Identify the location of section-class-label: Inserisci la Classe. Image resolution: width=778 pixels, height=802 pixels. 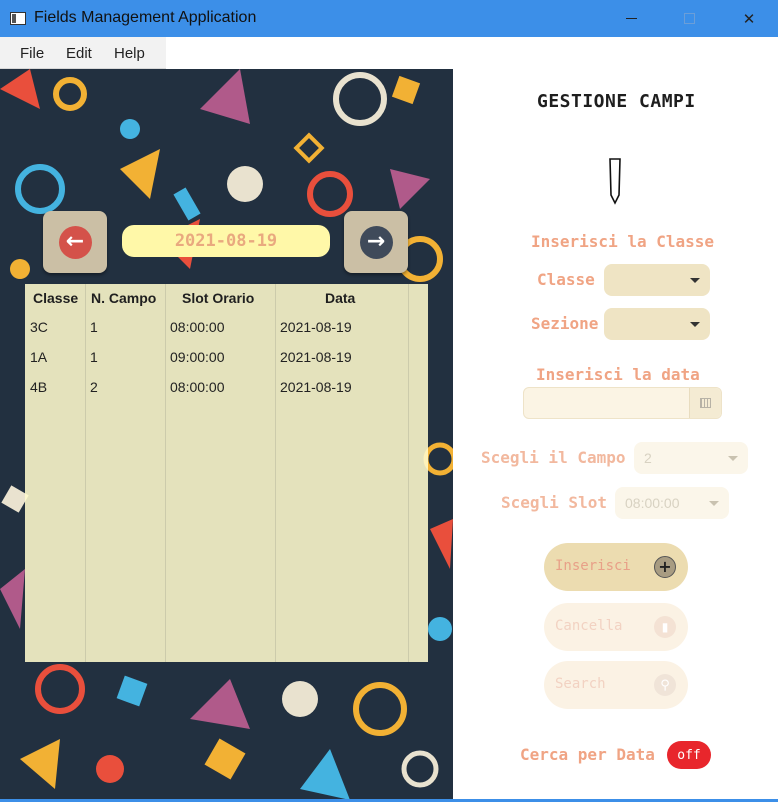
(623, 241).